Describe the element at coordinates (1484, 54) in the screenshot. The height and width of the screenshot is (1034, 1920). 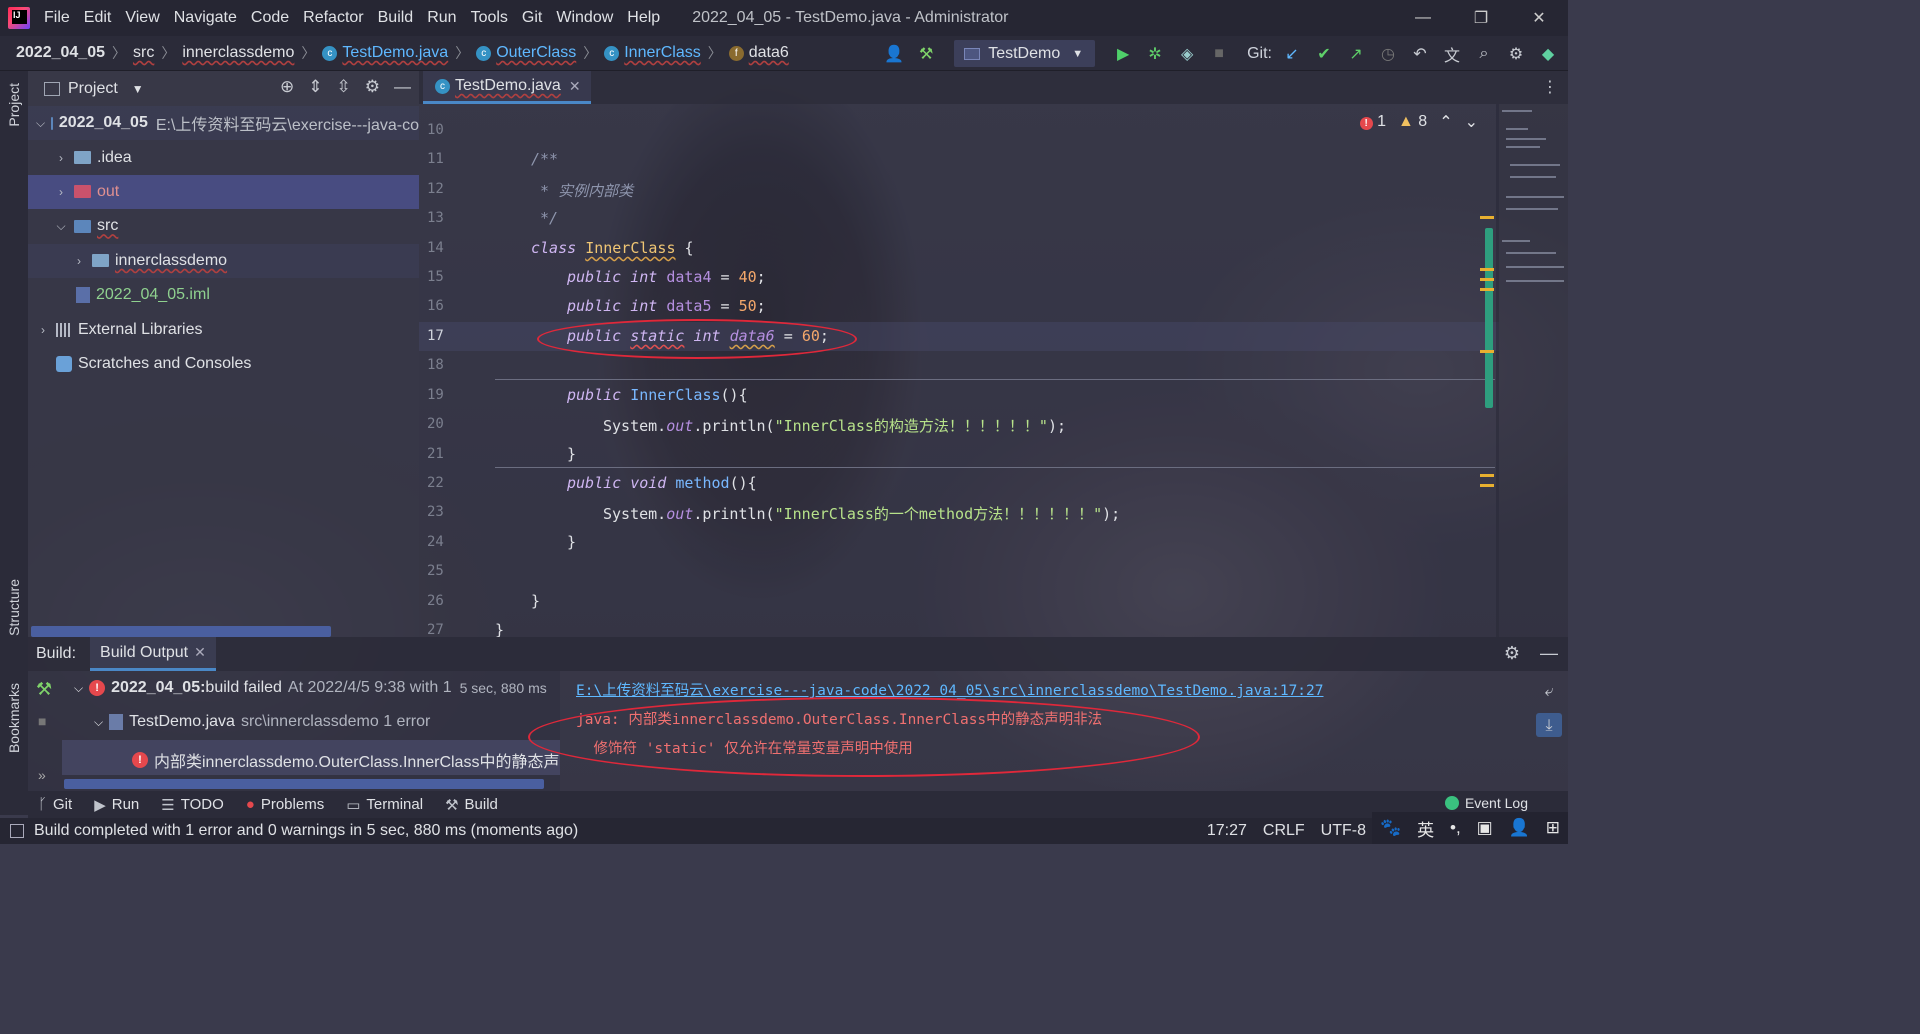
I see `search-icon: ⌕` at that location.